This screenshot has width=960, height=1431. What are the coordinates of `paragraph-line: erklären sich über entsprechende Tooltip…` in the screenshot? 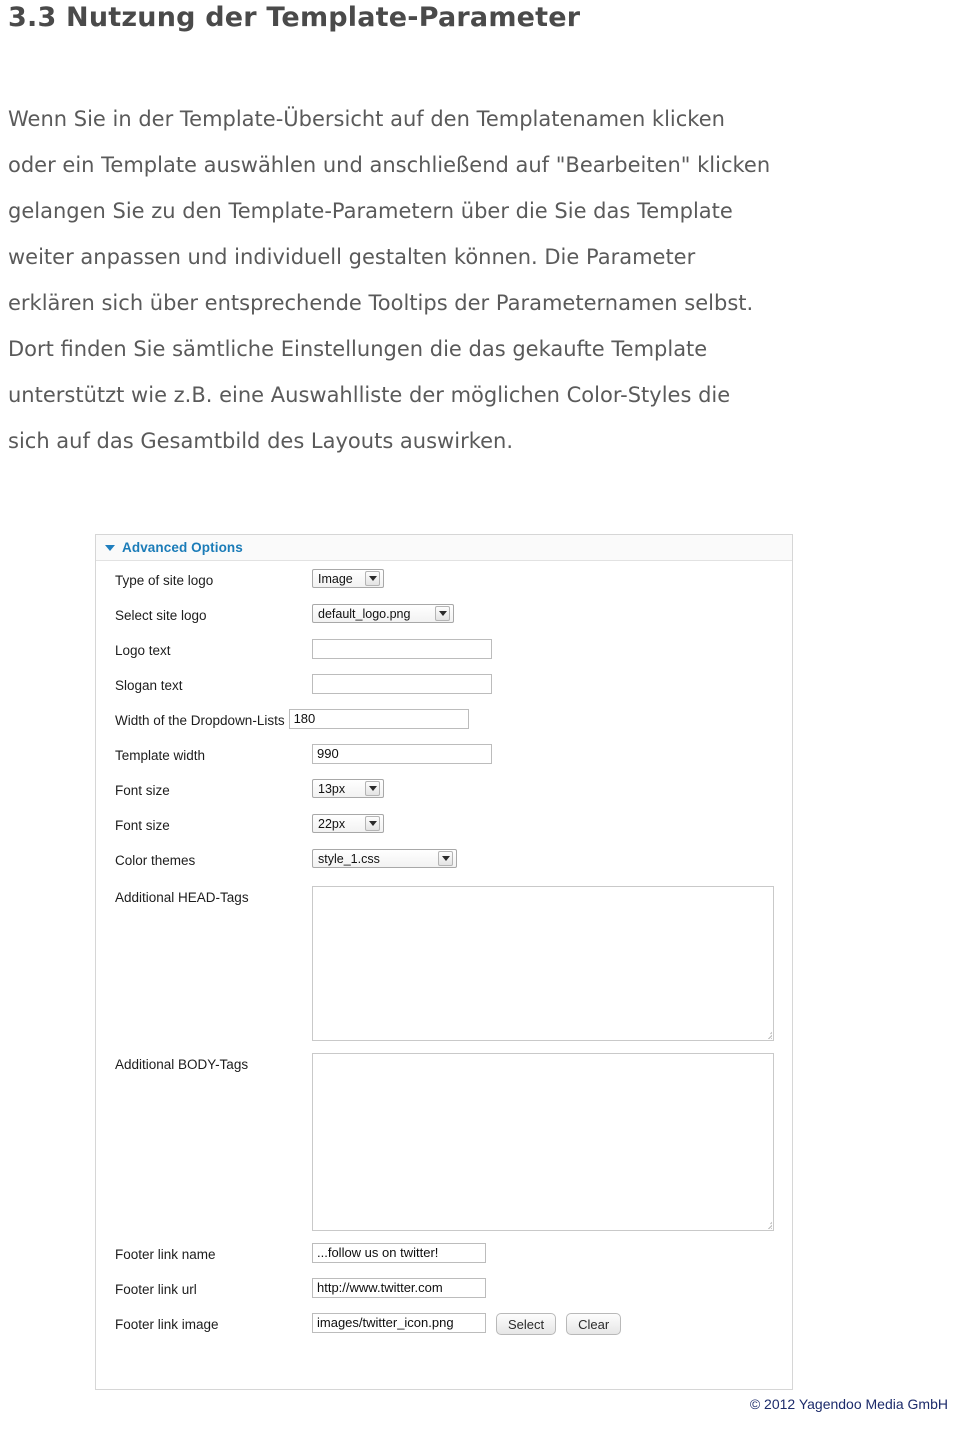 It's located at (381, 303).